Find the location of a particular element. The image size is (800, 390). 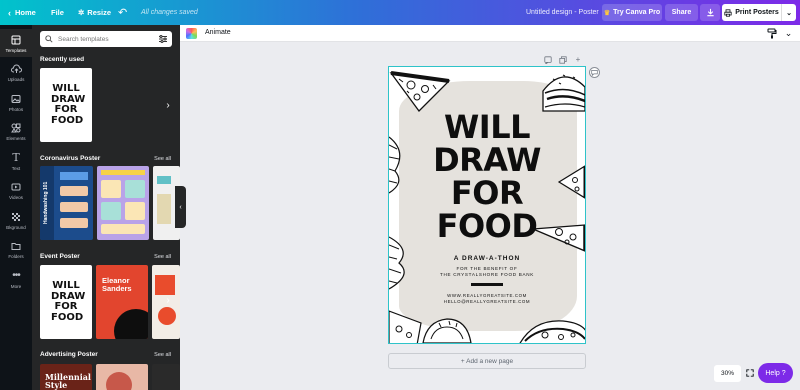

leaf-illustration is located at coordinates (397, 263).